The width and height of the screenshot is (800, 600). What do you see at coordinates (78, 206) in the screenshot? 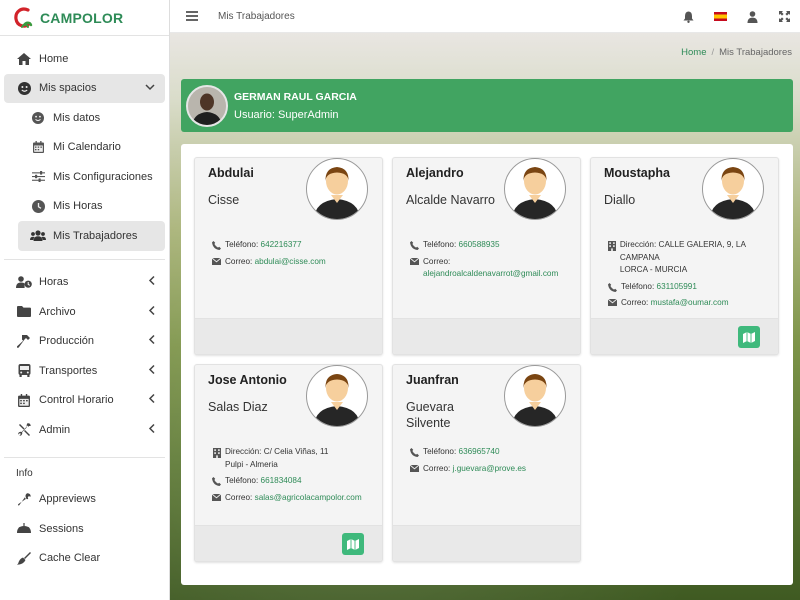
I see `sidebar-item-label: Mis Horas` at bounding box center [78, 206].